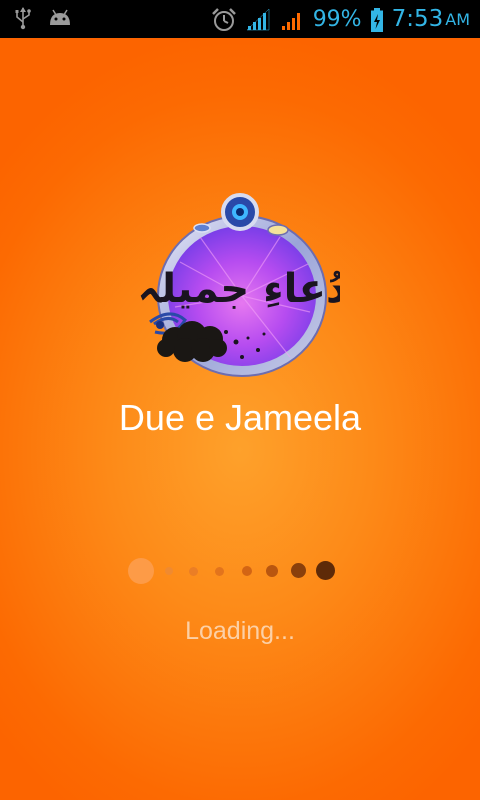 This screenshot has height=800, width=480. I want to click on wifi-signal-icon, so click(258, 19).